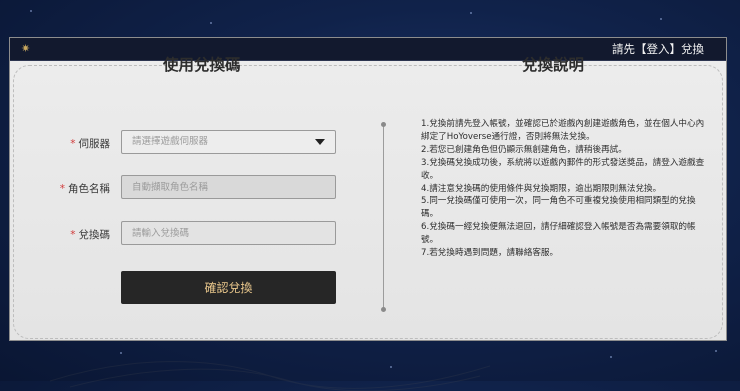  What do you see at coordinates (89, 189) in the screenshot?
I see `role-label-text: 角色名稱` at bounding box center [89, 189].